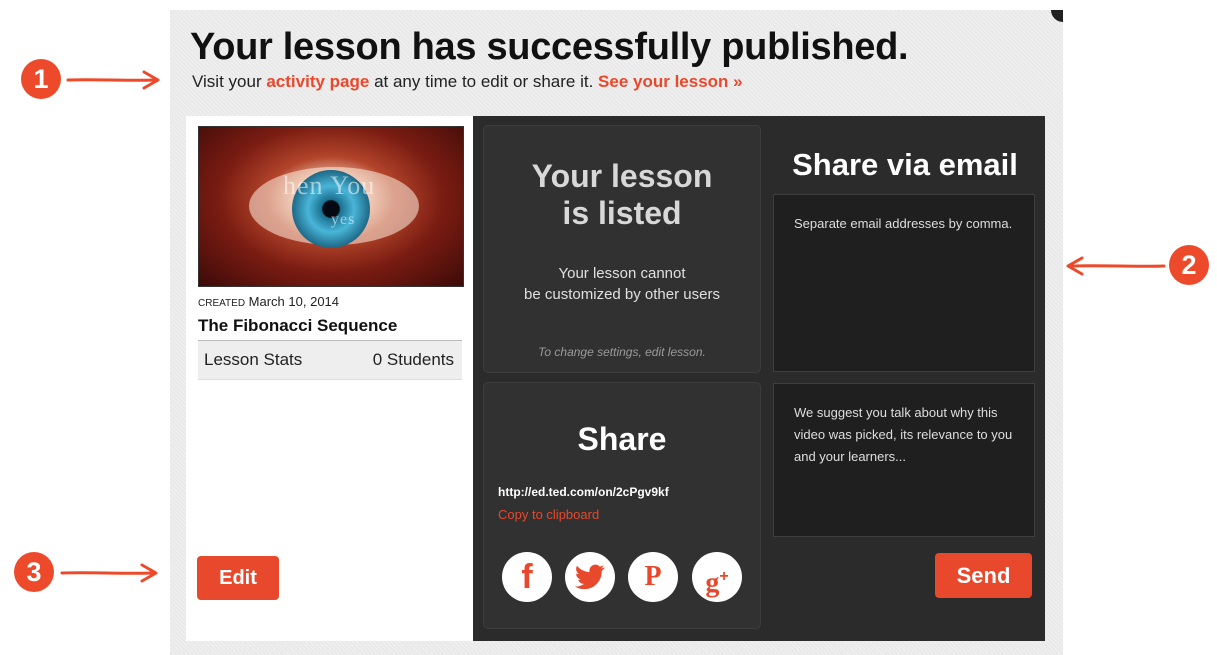  Describe the element at coordinates (549, 47) in the screenshot. I see `page-title: Your lesson has successfully published.` at that location.